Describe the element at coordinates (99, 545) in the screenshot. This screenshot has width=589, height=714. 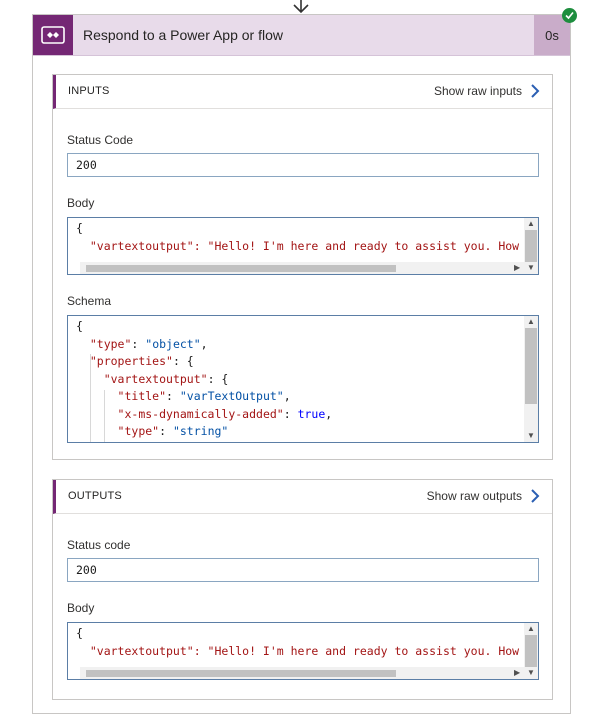
I see `status-code-label: Status code` at that location.